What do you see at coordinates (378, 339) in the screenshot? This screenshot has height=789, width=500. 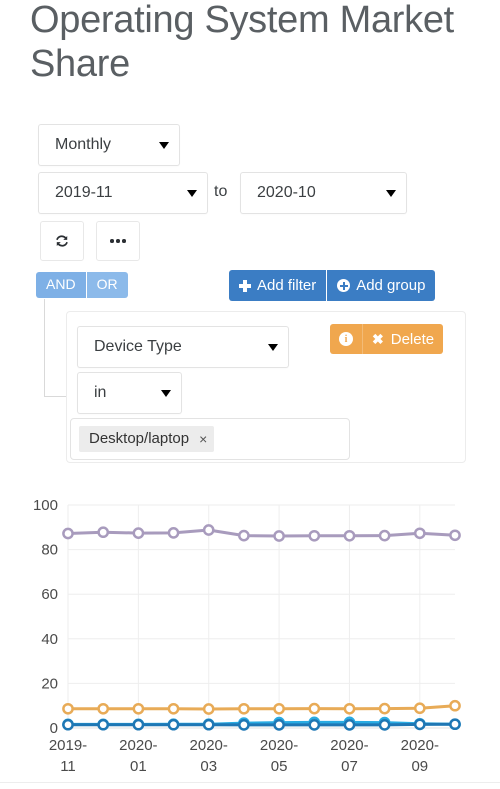 I see `times-icon: ✖` at bounding box center [378, 339].